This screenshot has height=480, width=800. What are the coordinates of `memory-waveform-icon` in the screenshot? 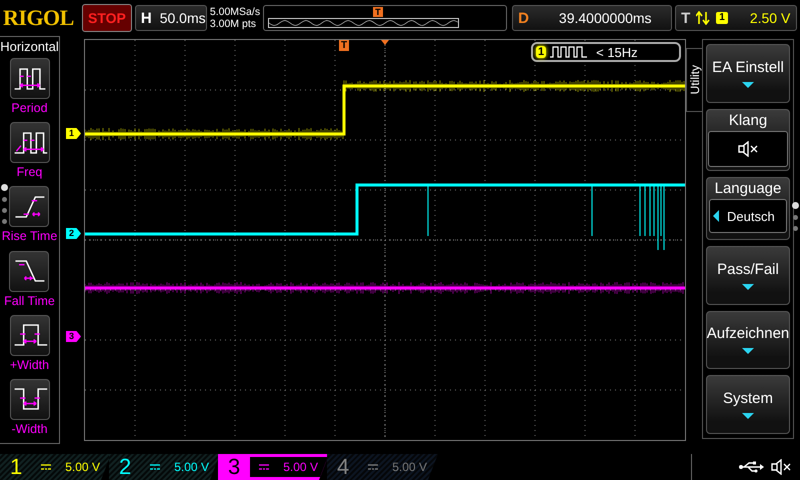 It's located at (363, 23).